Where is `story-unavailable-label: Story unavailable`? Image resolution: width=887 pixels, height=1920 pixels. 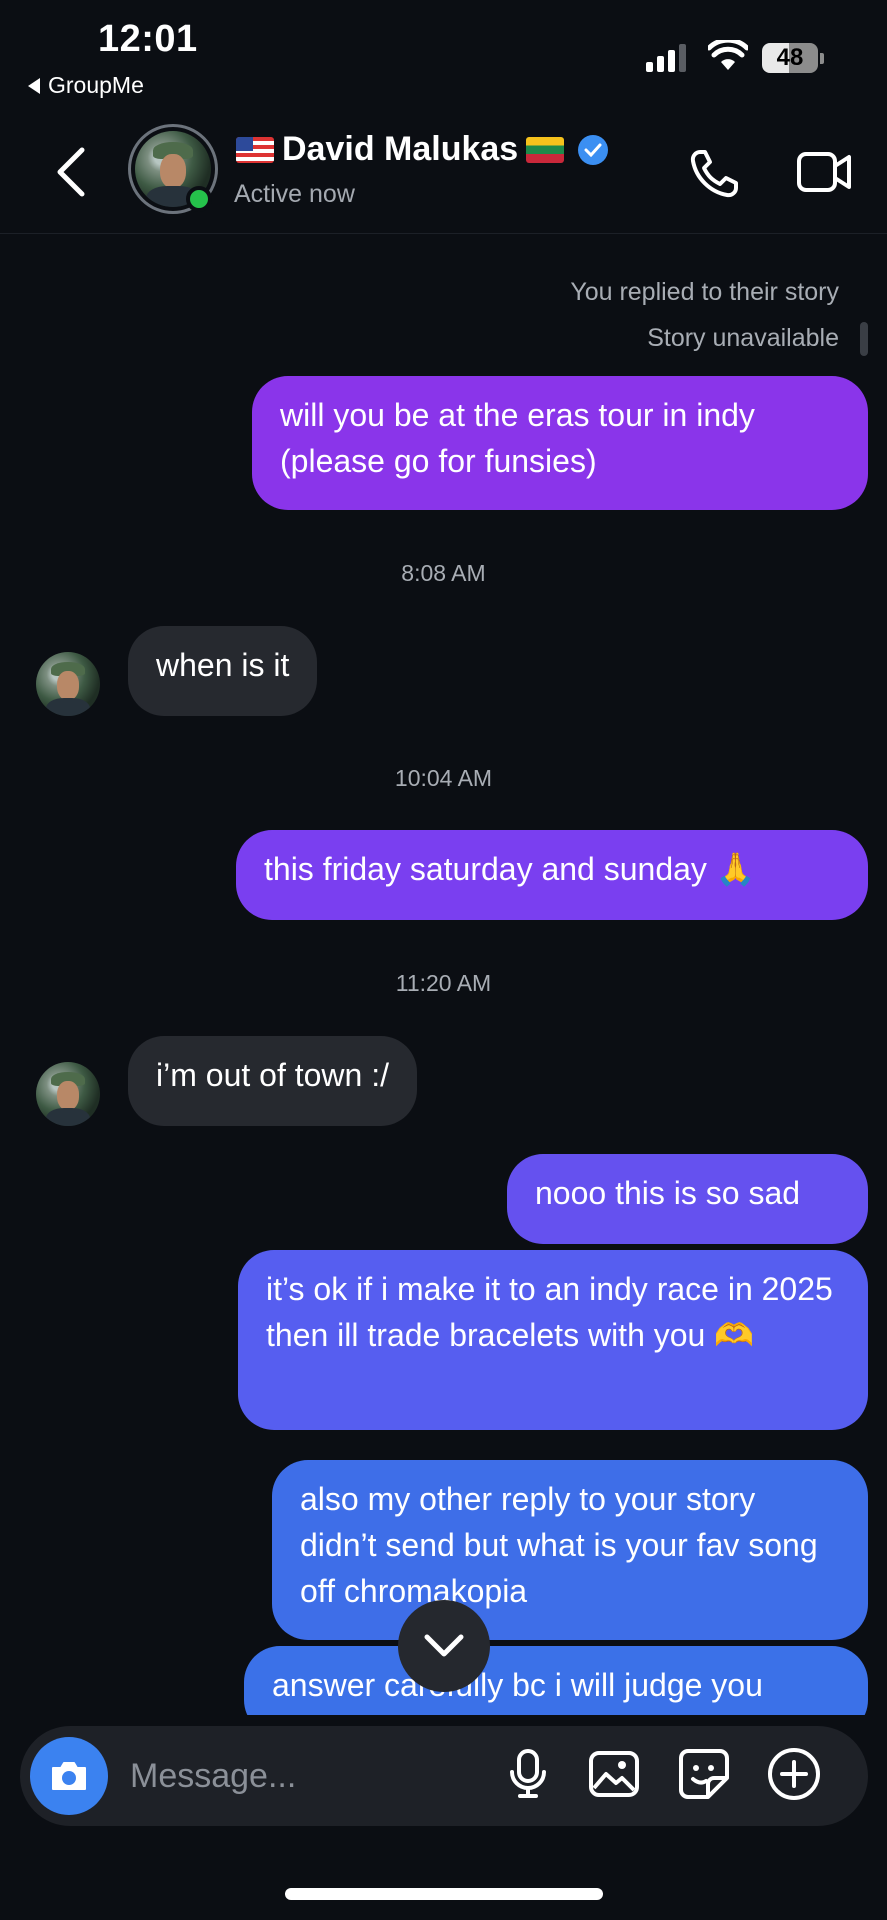 story-unavailable-label: Story unavailable is located at coordinates (743, 338).